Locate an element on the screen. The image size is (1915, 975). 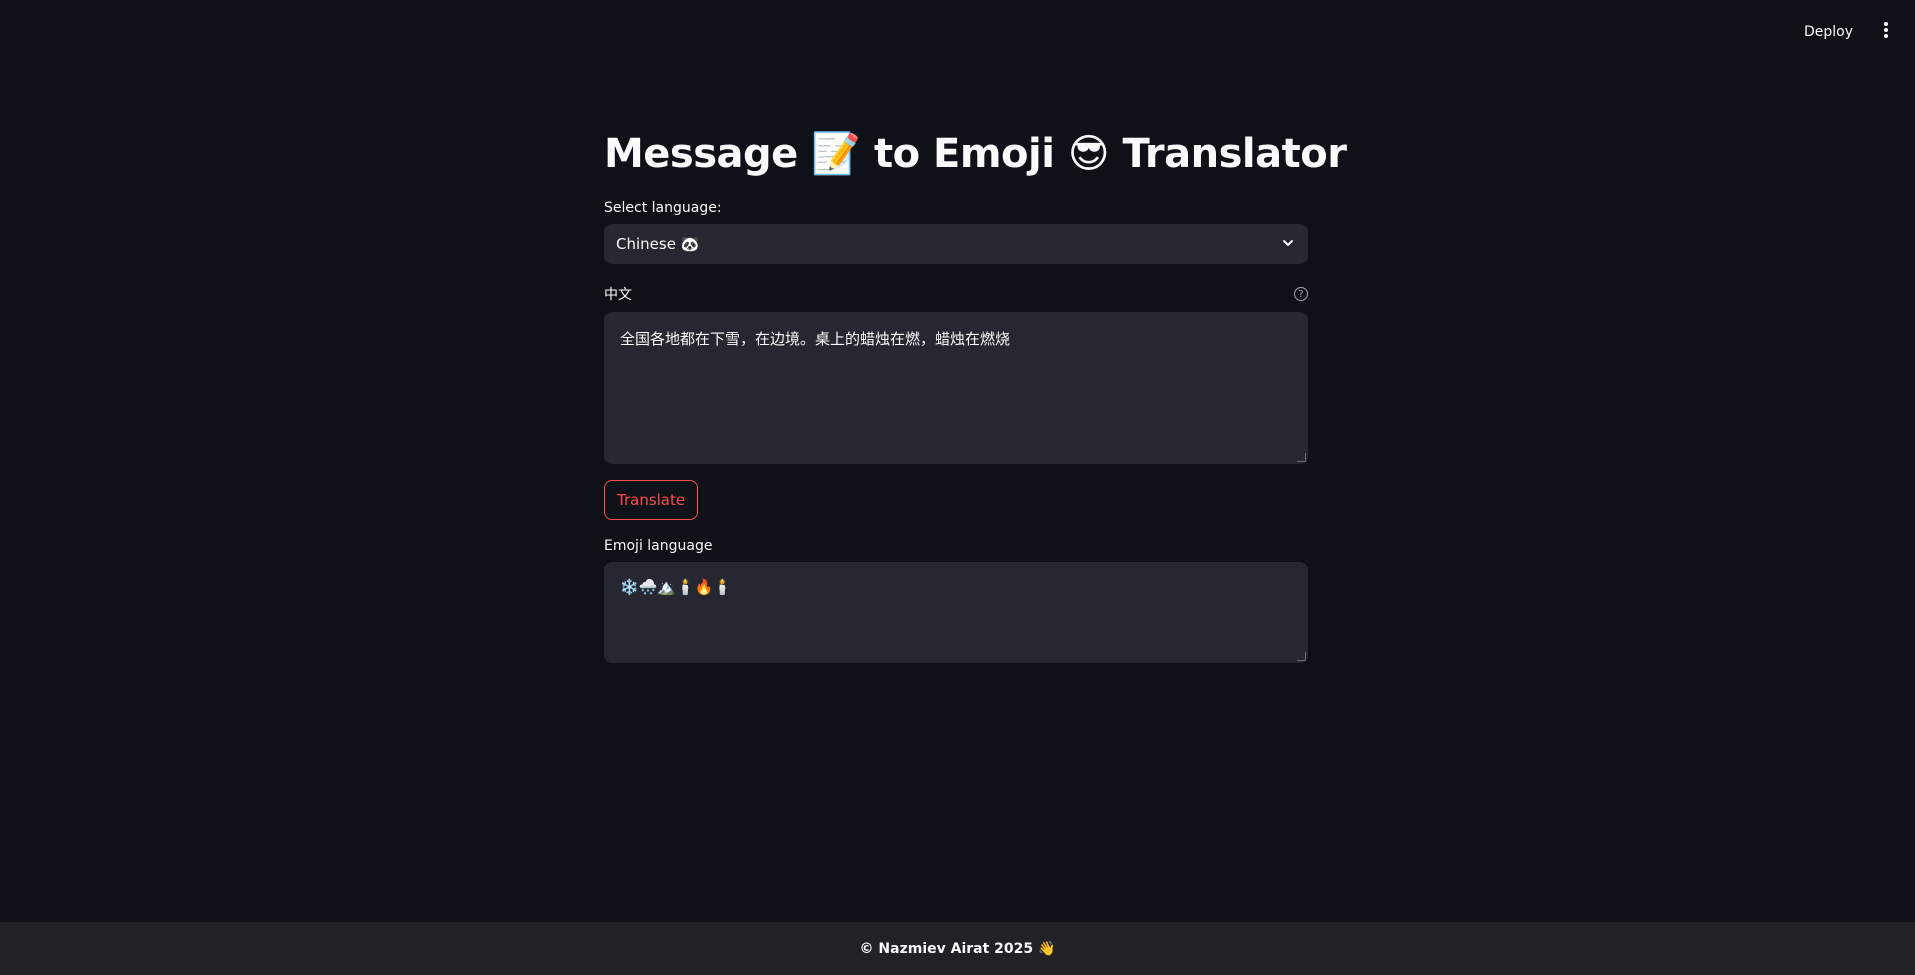
page-title: Message 📝 to Emoji 😎 Translator is located at coordinates (975, 154).